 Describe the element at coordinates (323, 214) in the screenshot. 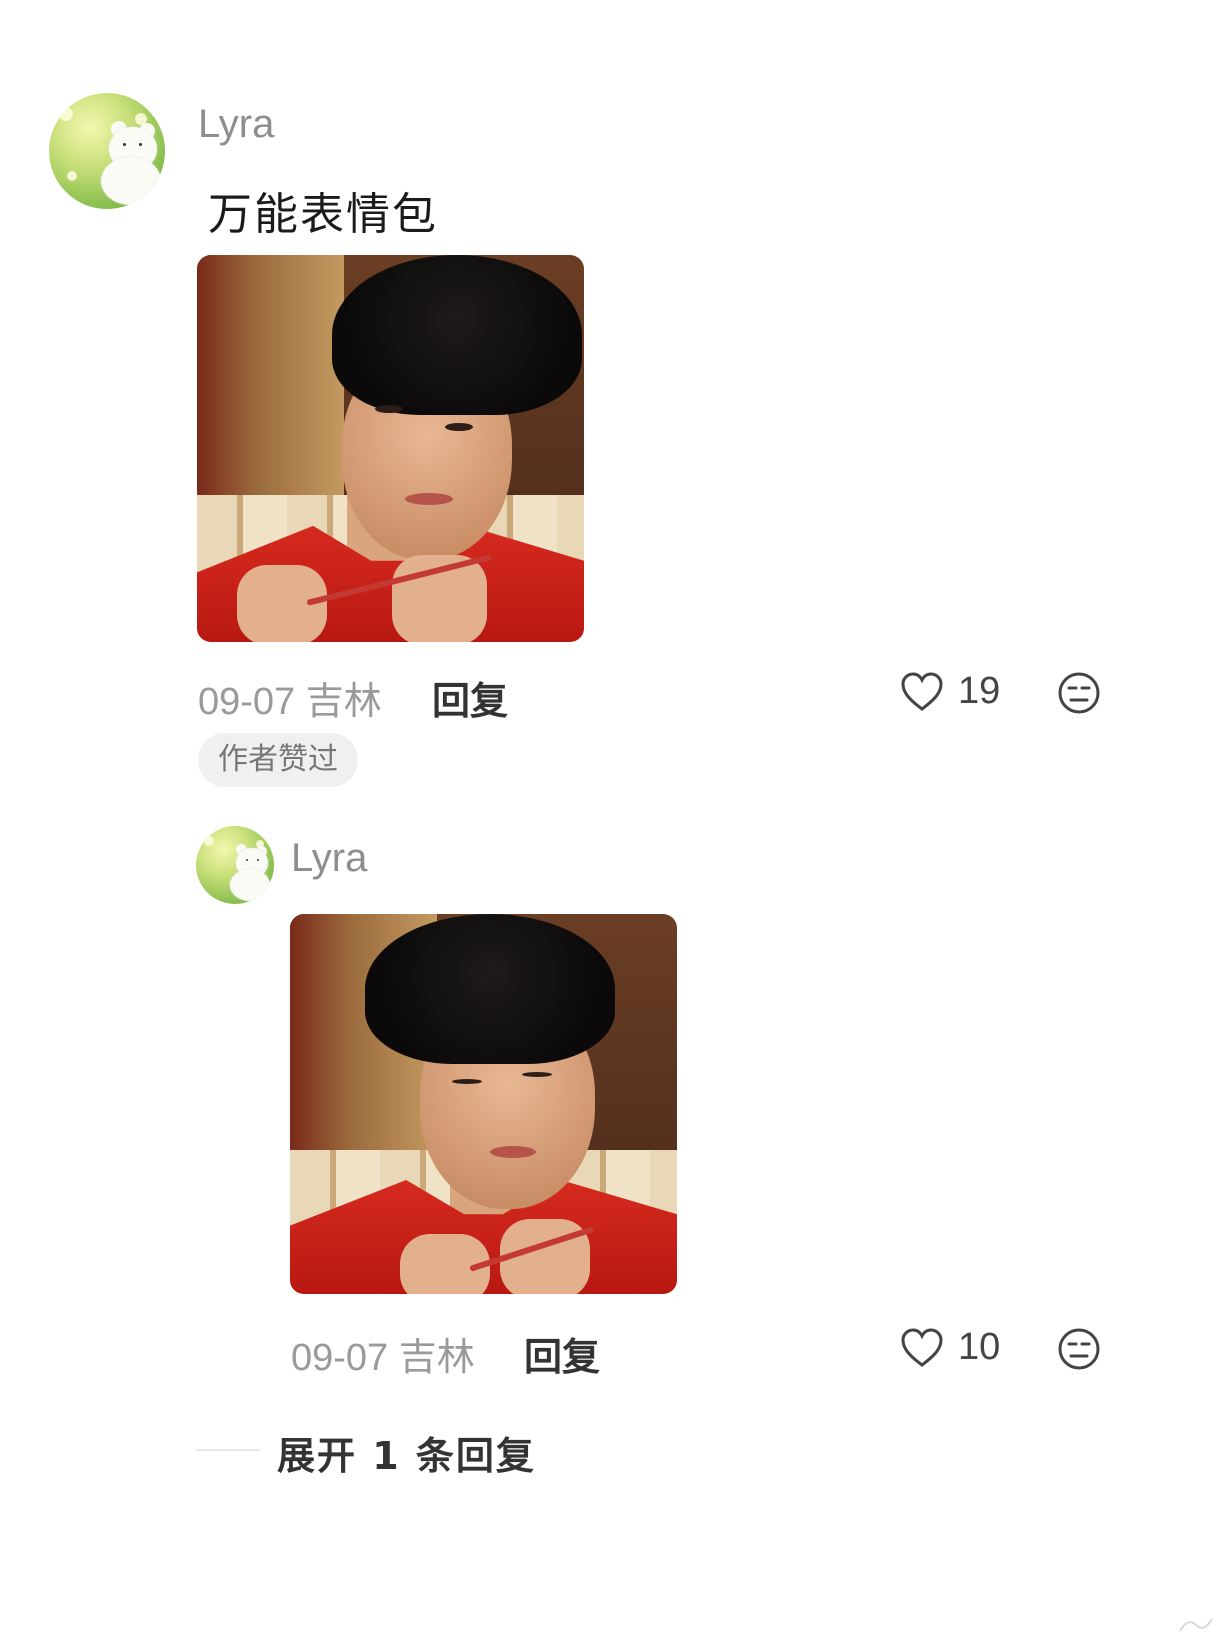

I see `comment-text: 万能表情包` at that location.